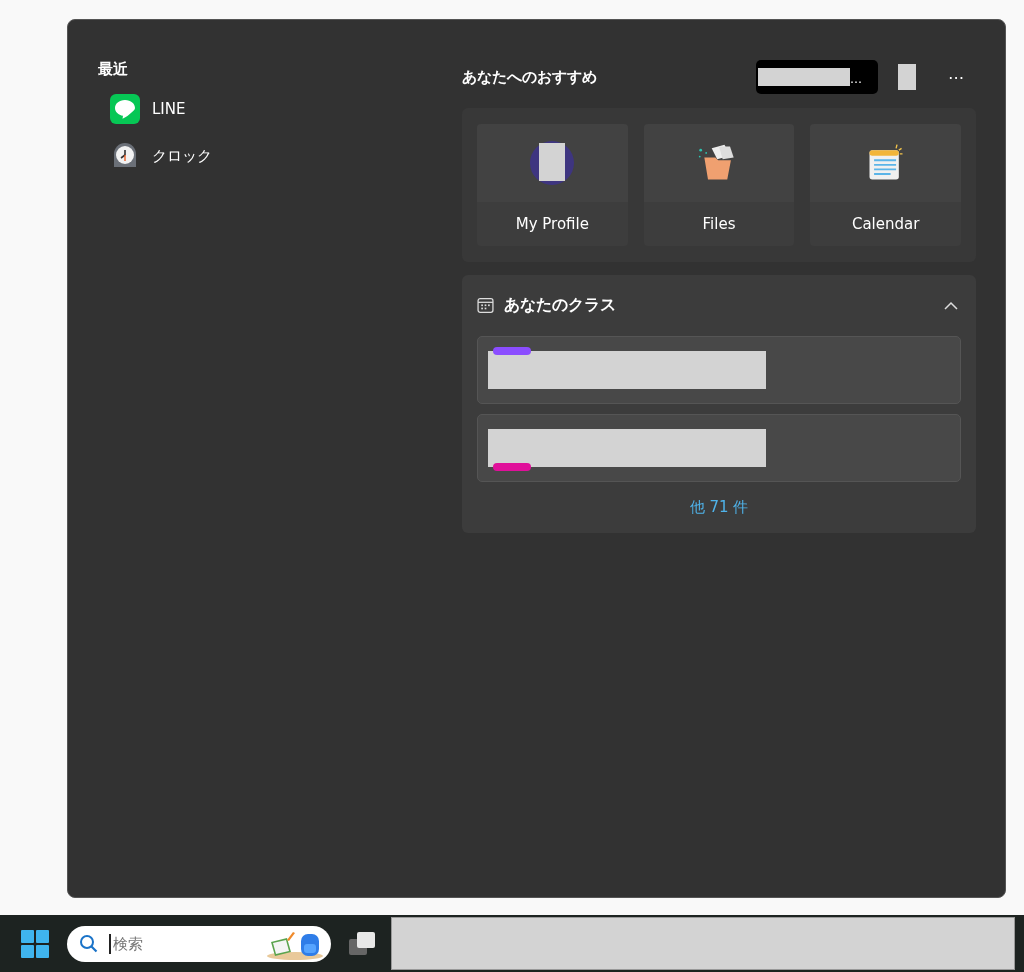 This screenshot has height=972, width=1024. I want to click on card-title: あなたのクラス, so click(560, 305).